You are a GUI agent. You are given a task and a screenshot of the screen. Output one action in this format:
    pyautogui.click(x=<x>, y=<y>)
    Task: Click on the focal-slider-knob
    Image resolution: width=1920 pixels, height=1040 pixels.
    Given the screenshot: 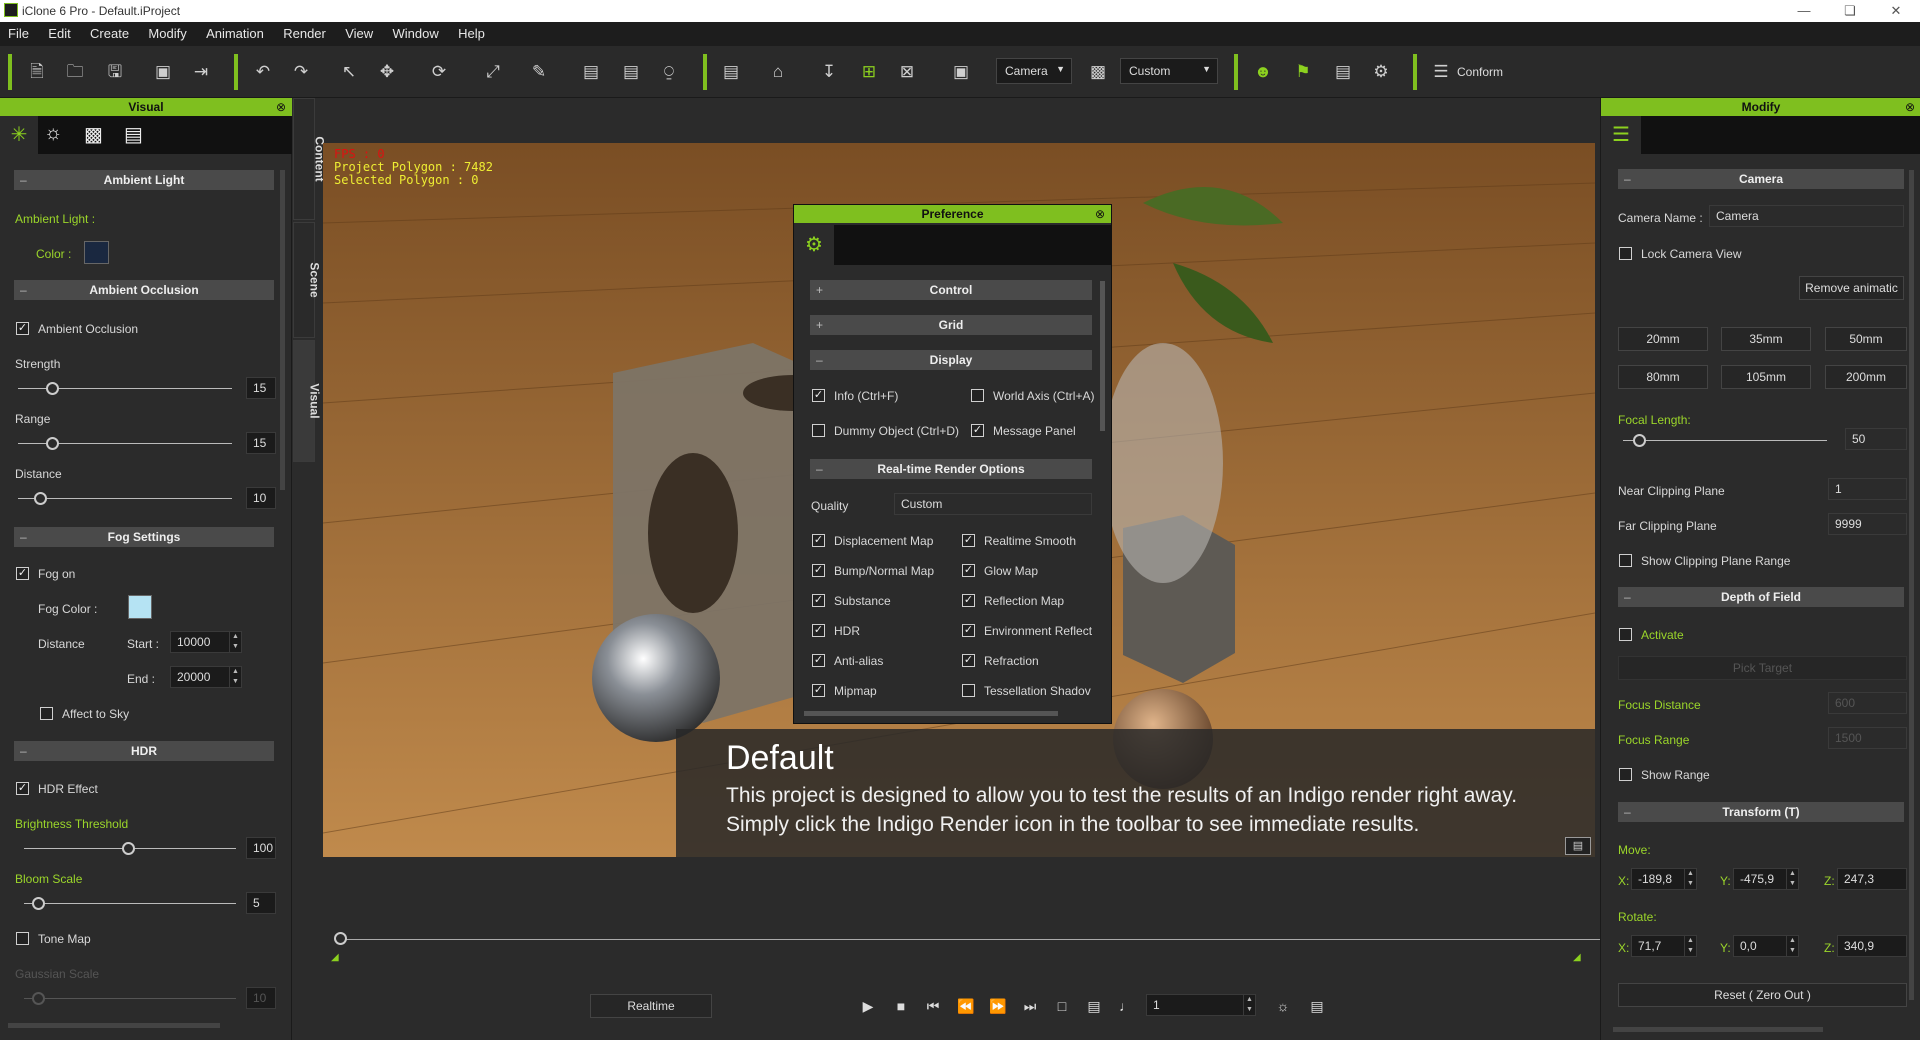 What is the action you would take?
    pyautogui.click(x=1639, y=440)
    